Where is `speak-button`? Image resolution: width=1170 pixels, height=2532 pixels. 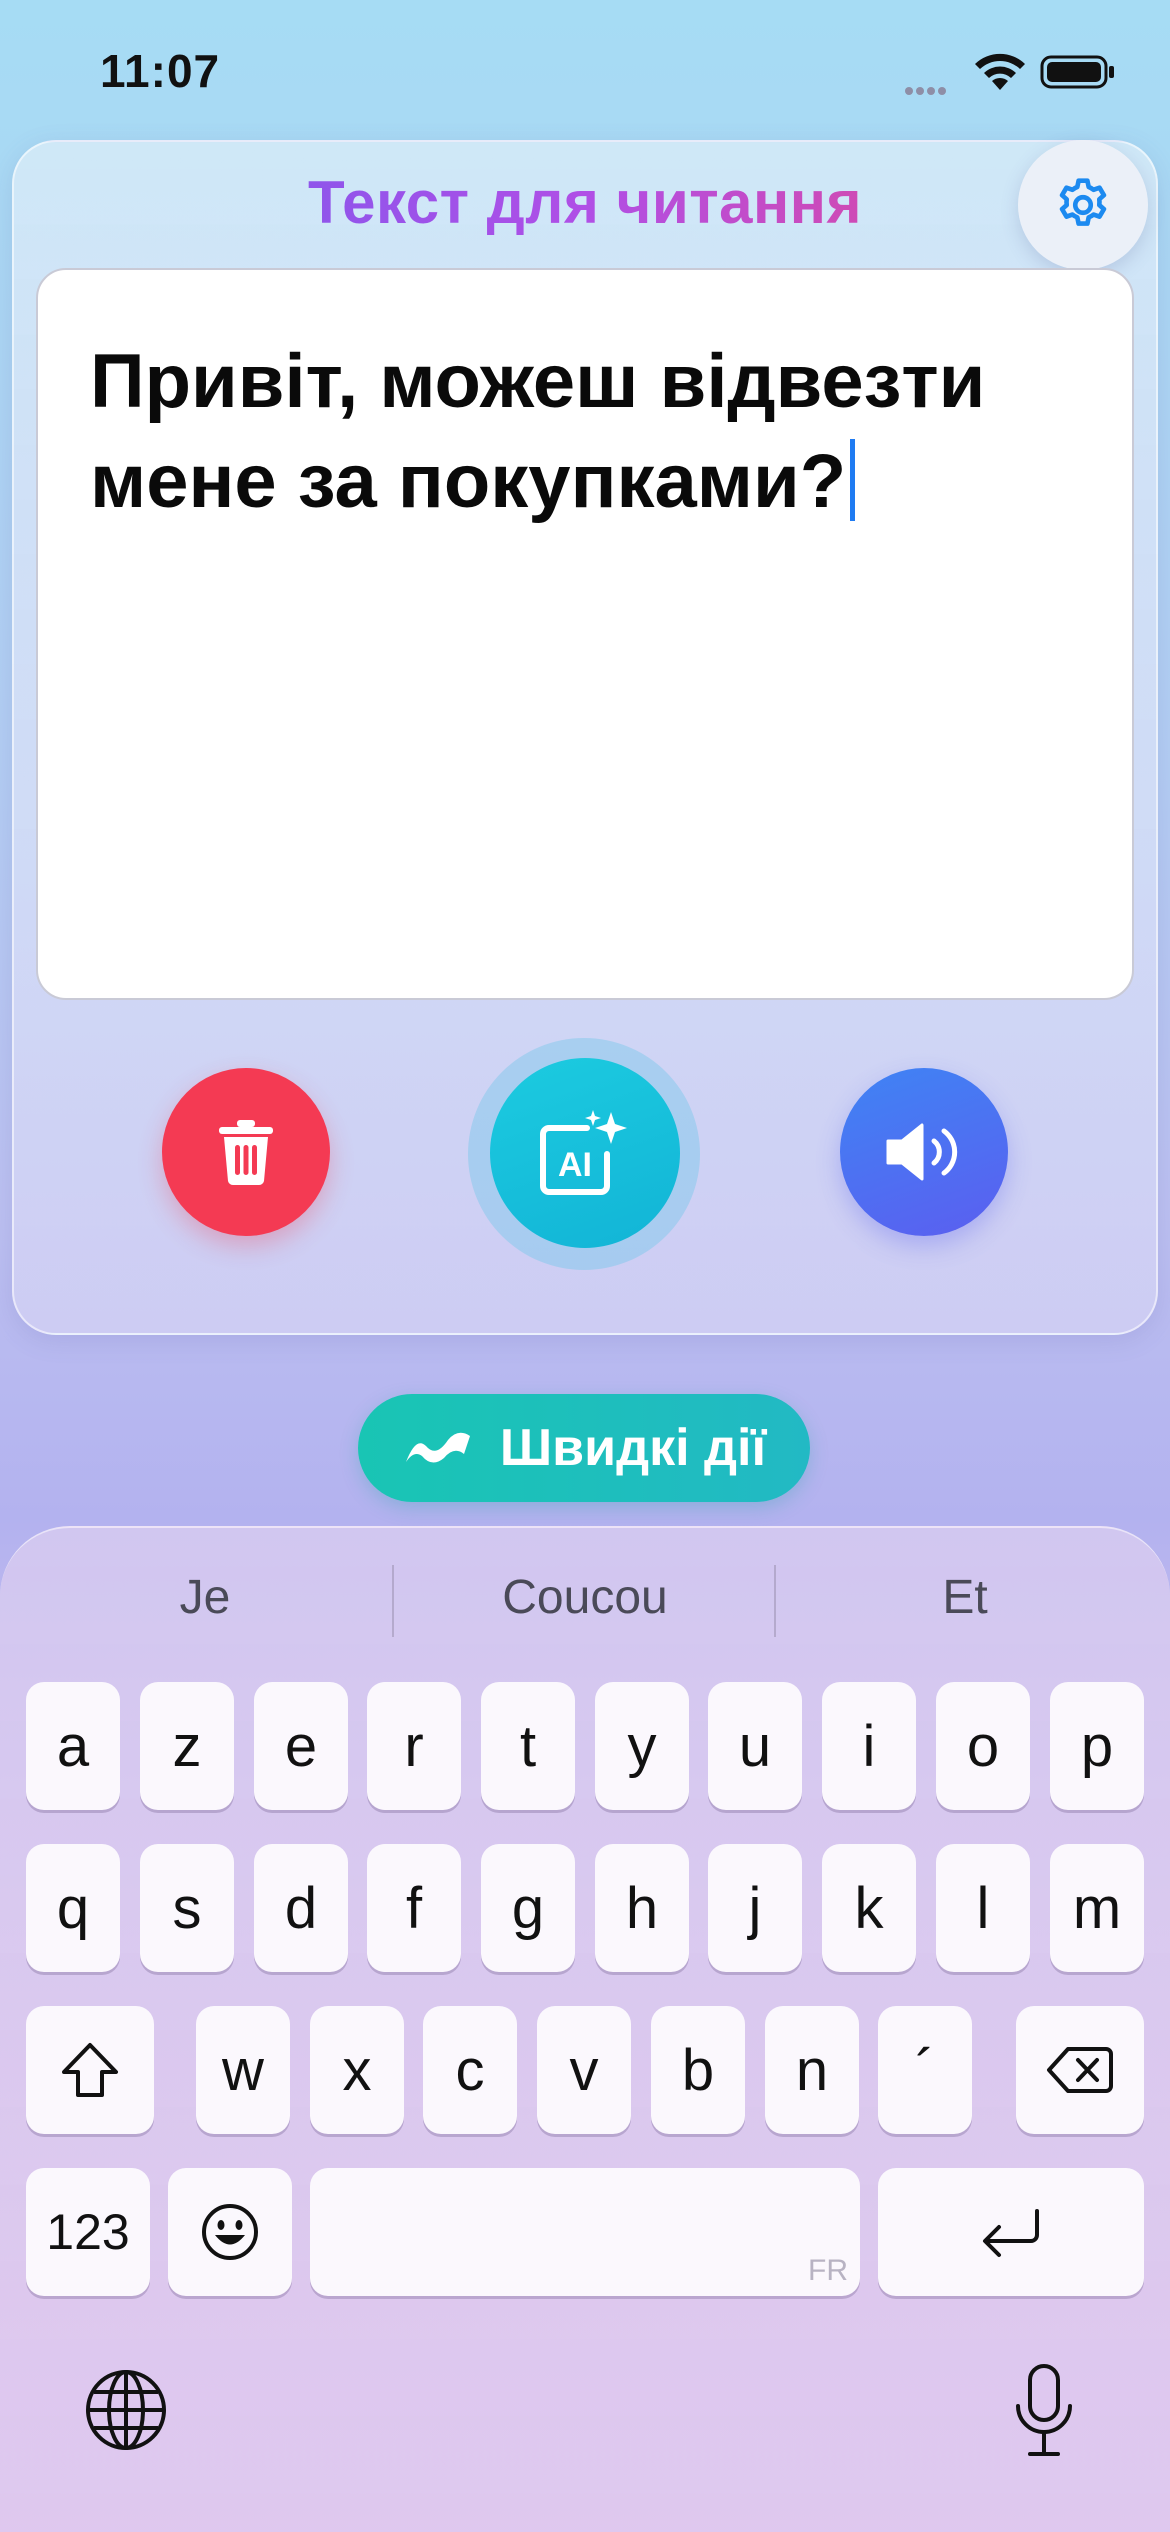
speak-button is located at coordinates (924, 1152).